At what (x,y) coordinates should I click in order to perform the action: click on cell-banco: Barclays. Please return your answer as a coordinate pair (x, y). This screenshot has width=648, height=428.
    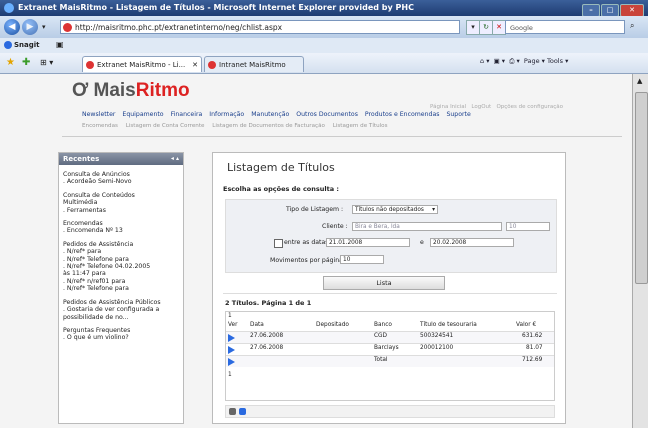
    Looking at the image, I should click on (386, 348).